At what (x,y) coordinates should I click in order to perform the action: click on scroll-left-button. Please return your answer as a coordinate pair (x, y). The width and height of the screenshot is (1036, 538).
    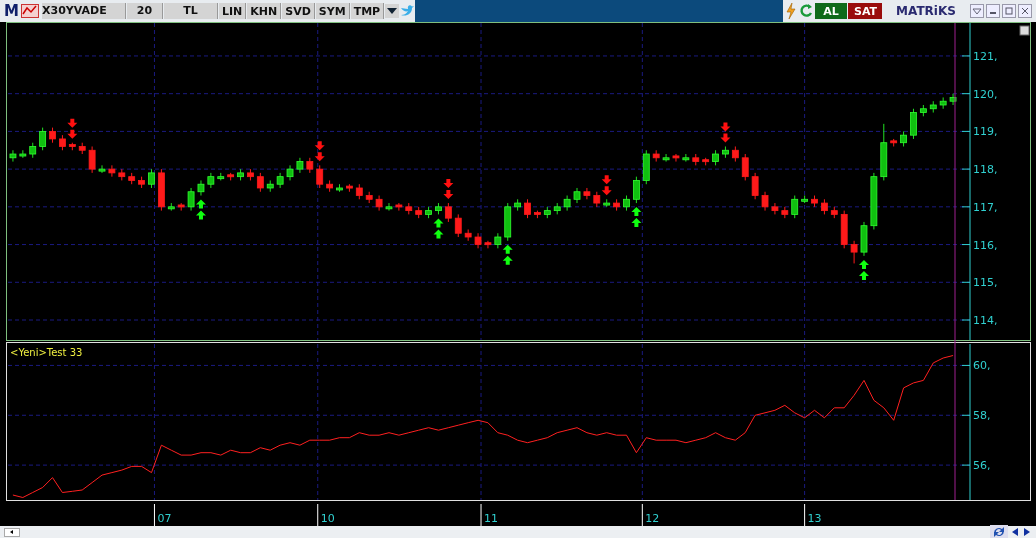
    Looking at the image, I should click on (12, 532).